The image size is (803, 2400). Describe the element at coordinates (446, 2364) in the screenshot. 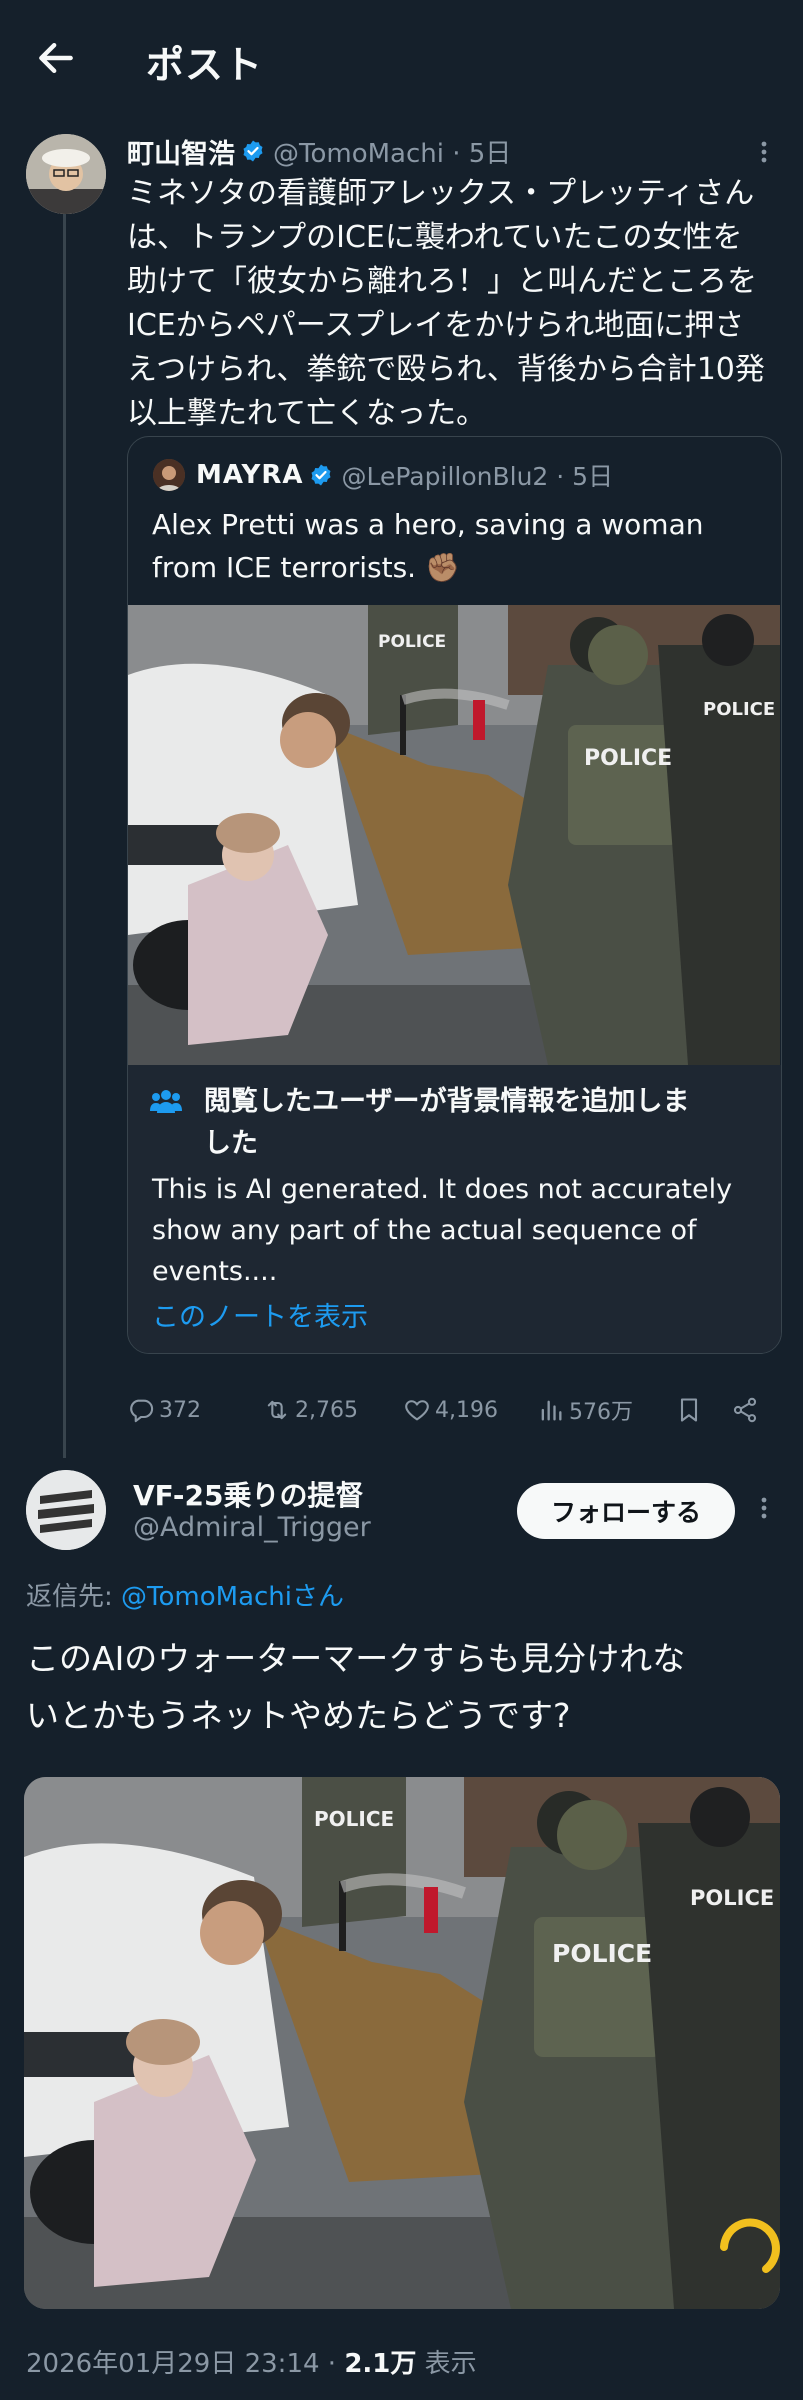

I see `views-suffix: 表示` at that location.